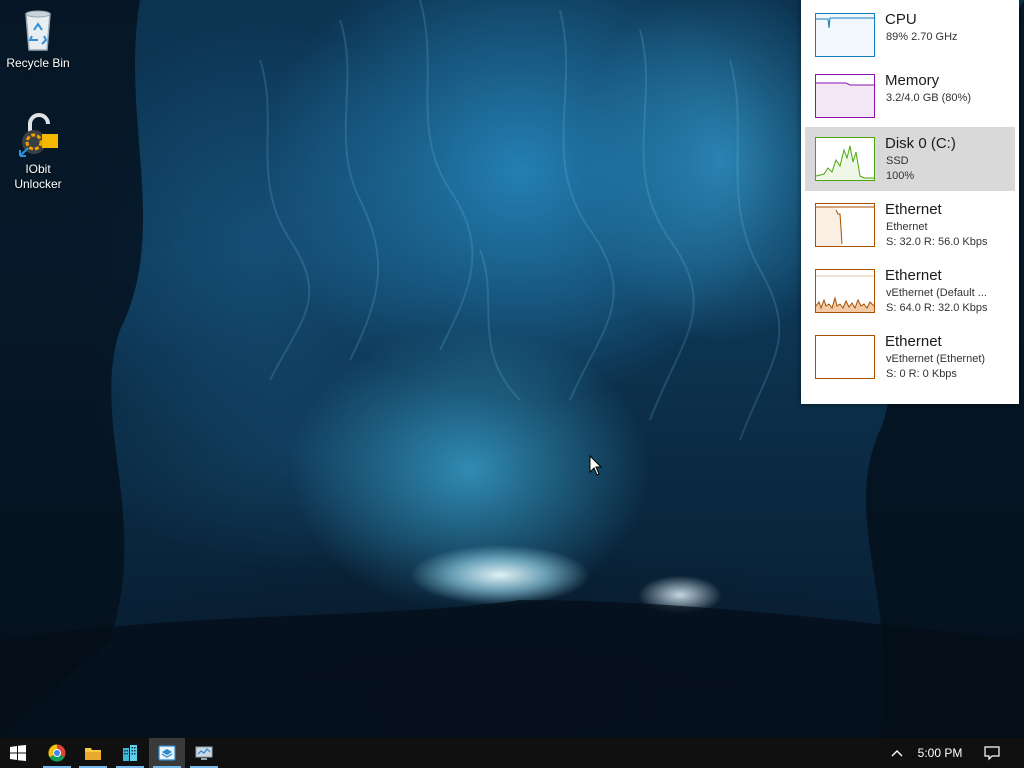  I want to click on taskbar-app-box, so click(167, 753).